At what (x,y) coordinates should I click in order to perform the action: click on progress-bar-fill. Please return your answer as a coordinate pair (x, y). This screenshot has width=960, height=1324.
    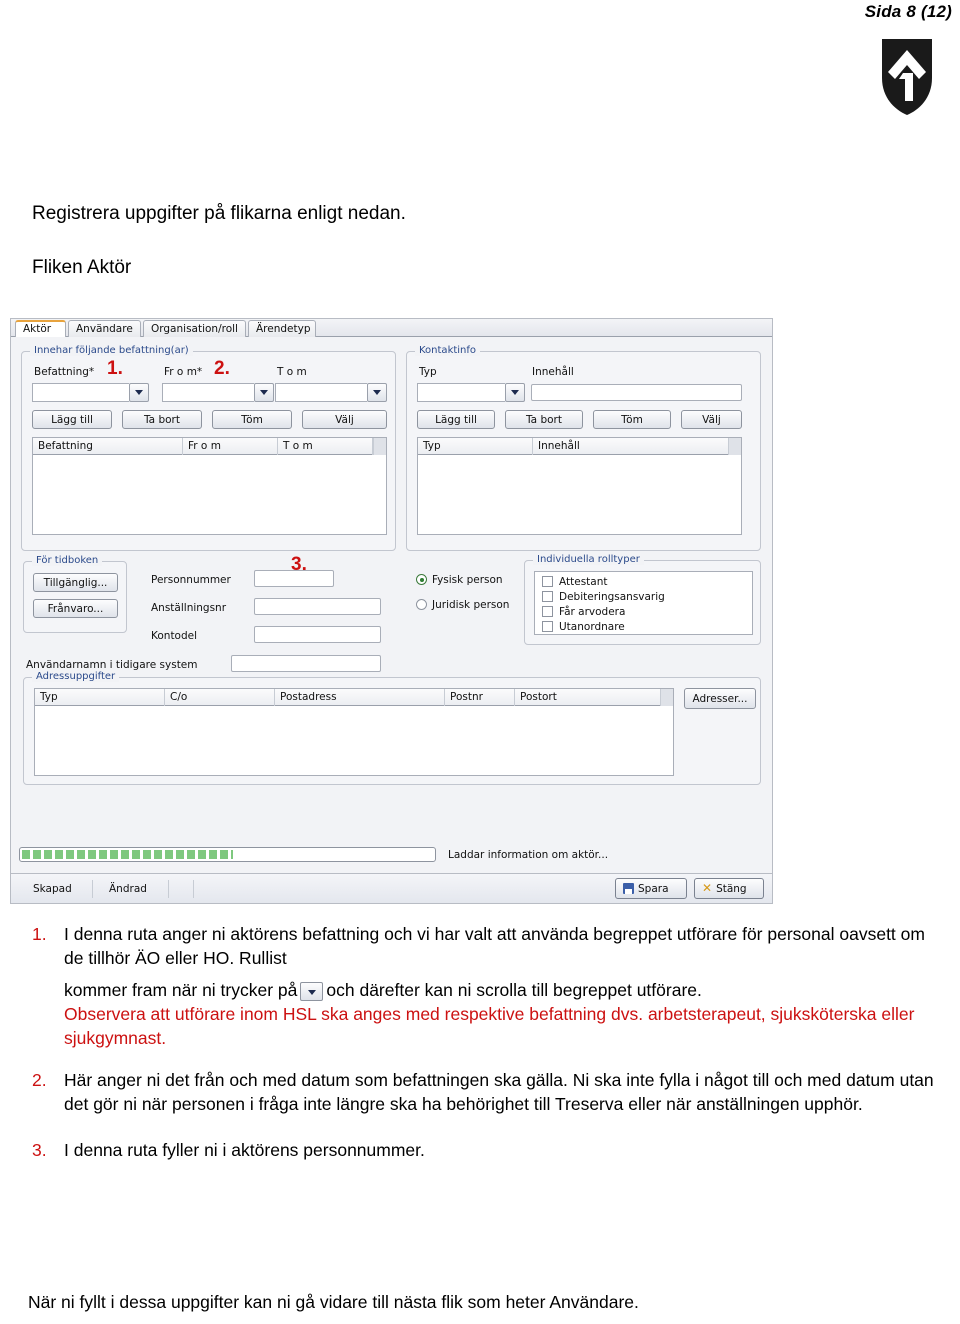
    Looking at the image, I should click on (127, 854).